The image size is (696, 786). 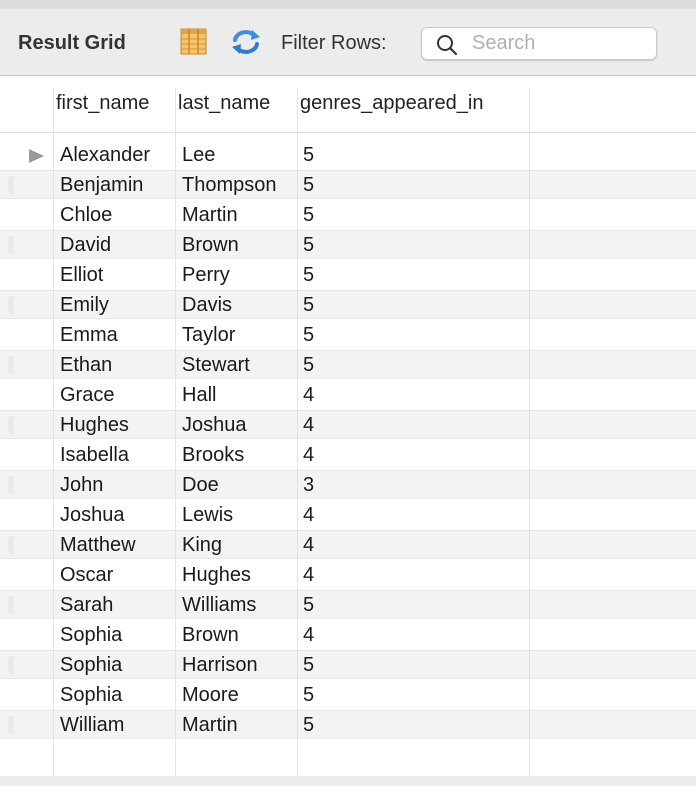 What do you see at coordinates (208, 335) in the screenshot?
I see `cell-last-name: Taylor` at bounding box center [208, 335].